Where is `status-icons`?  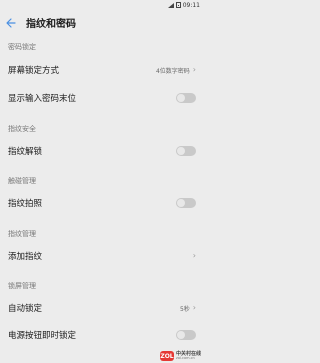 status-icons is located at coordinates (174, 5).